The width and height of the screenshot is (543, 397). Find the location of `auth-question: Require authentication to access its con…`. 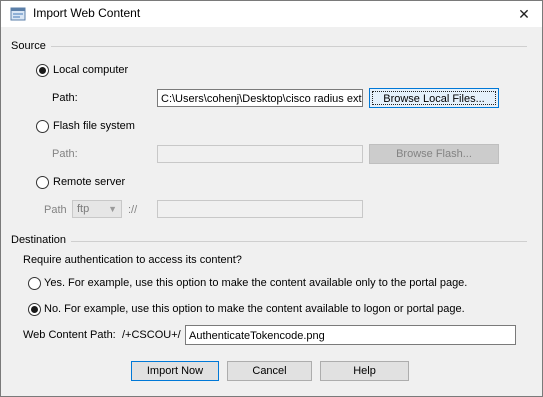

auth-question: Require authentication to access its con… is located at coordinates (132, 260).